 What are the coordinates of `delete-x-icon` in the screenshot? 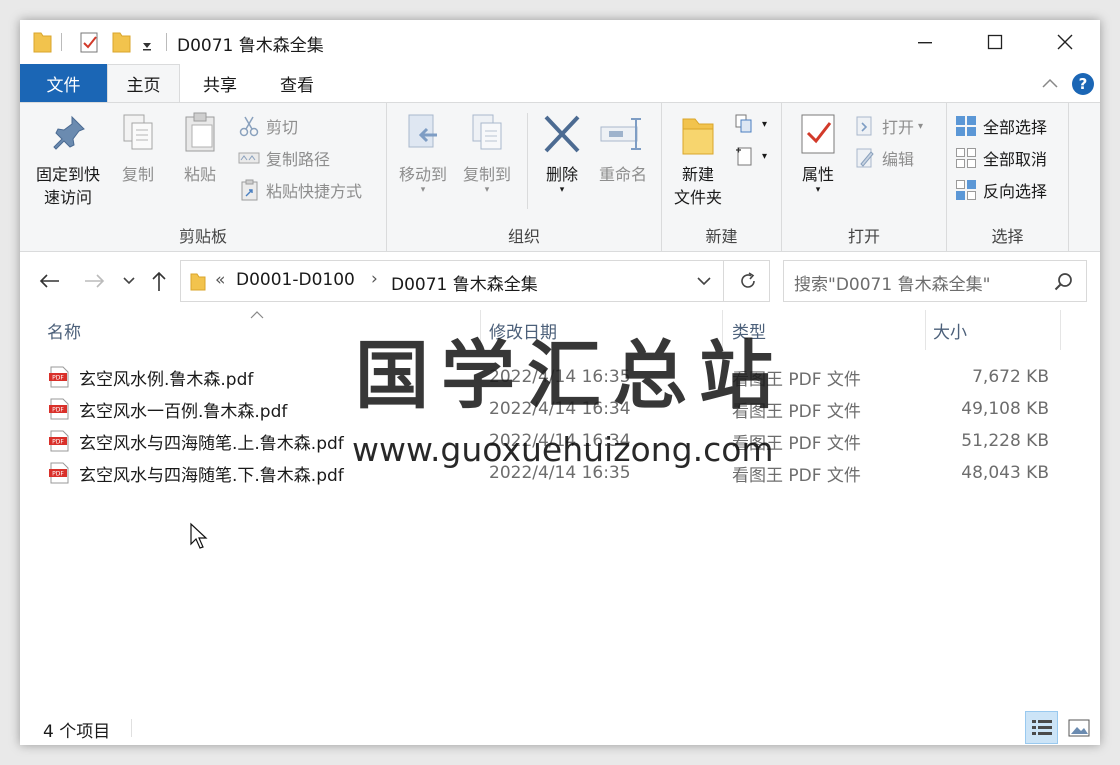 It's located at (562, 134).